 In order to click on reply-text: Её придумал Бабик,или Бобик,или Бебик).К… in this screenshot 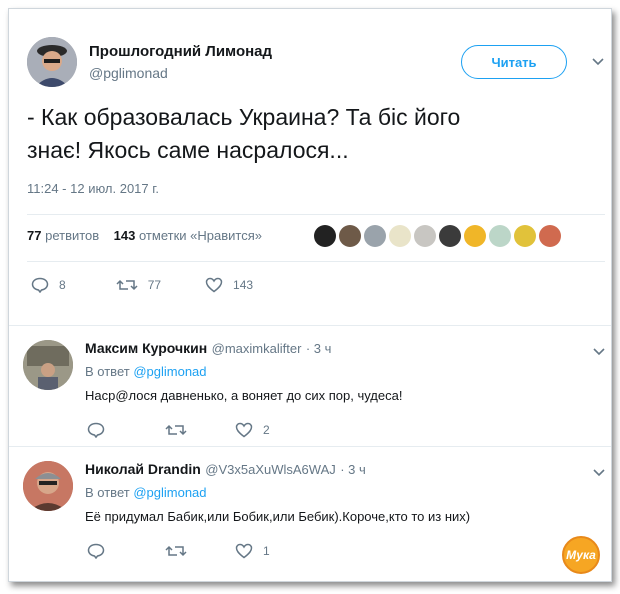, I will do `click(278, 516)`.